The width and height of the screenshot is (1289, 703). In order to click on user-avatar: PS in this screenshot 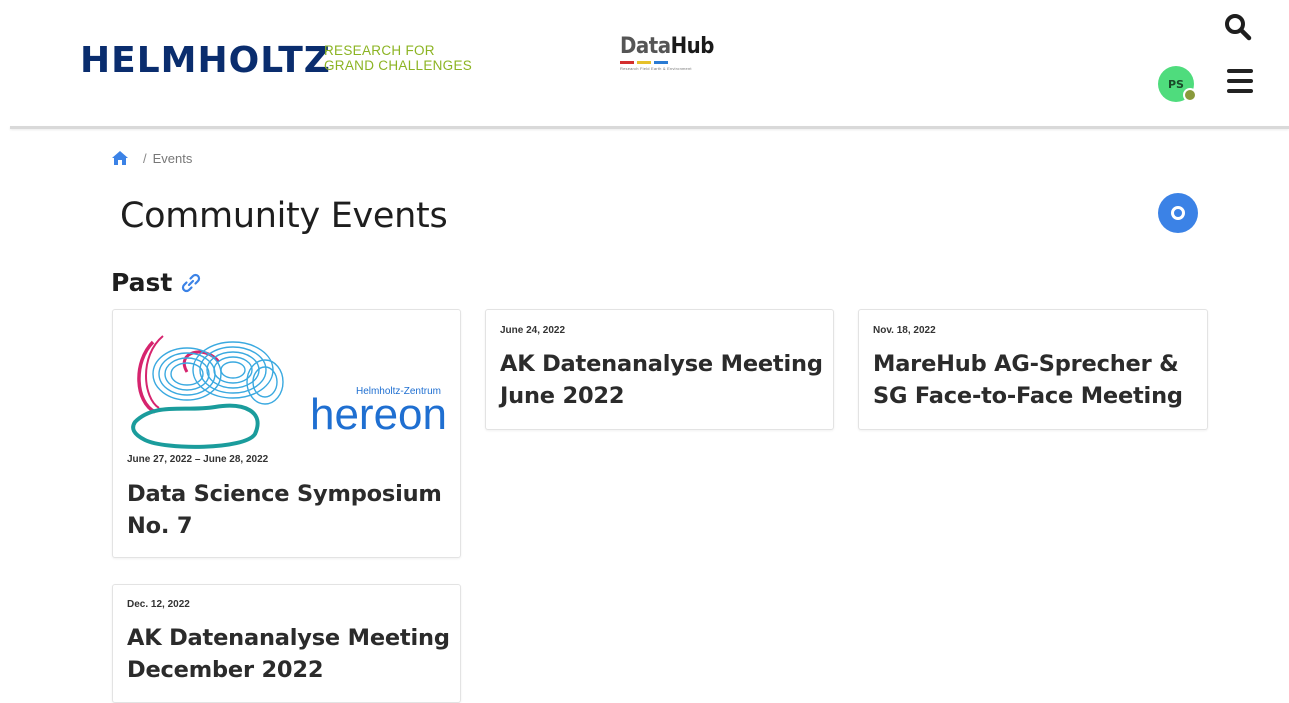, I will do `click(1177, 84)`.